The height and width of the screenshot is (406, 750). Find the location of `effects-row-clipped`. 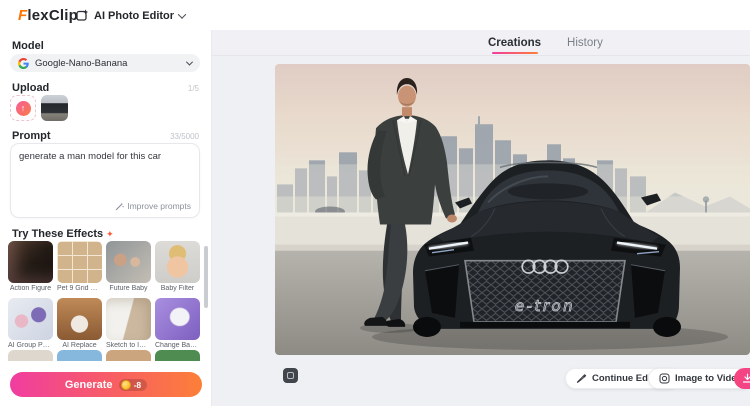

effects-row-clipped is located at coordinates (106, 355).